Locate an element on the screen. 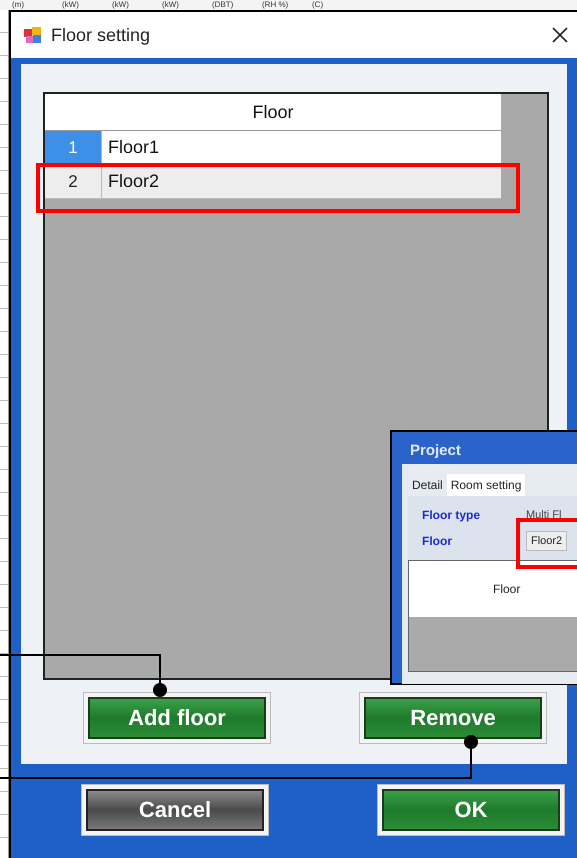  unit-label: (m) is located at coordinates (18, 5).